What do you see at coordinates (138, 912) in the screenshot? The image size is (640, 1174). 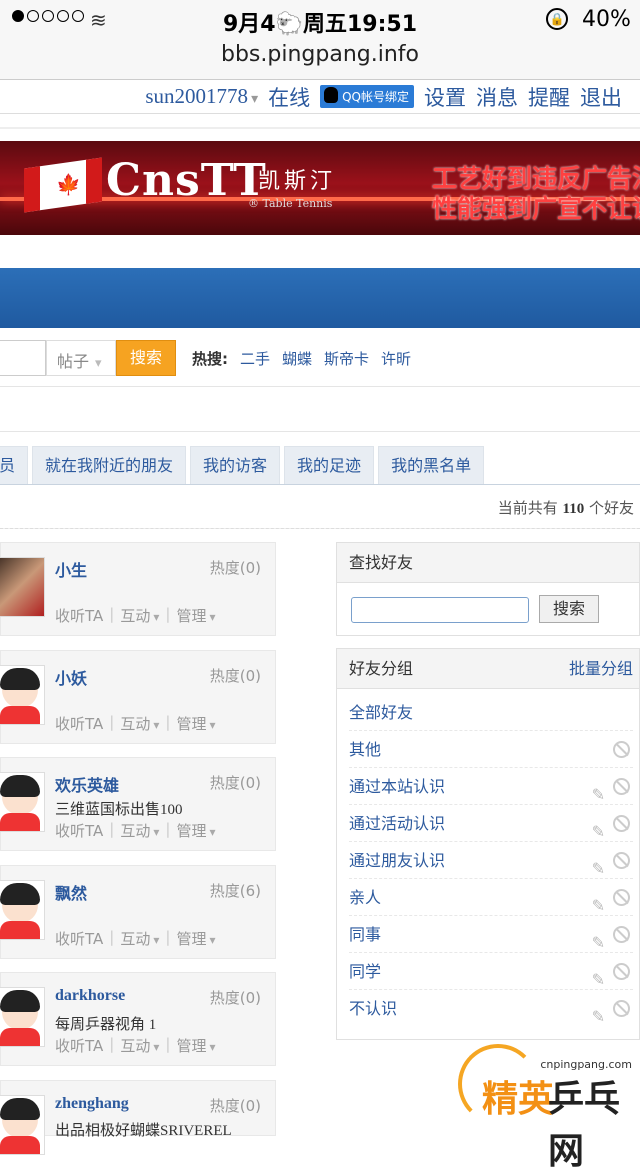 I see `friend-card: 飘然 热度(6) 收听TA| 互动| 管理` at bounding box center [138, 912].